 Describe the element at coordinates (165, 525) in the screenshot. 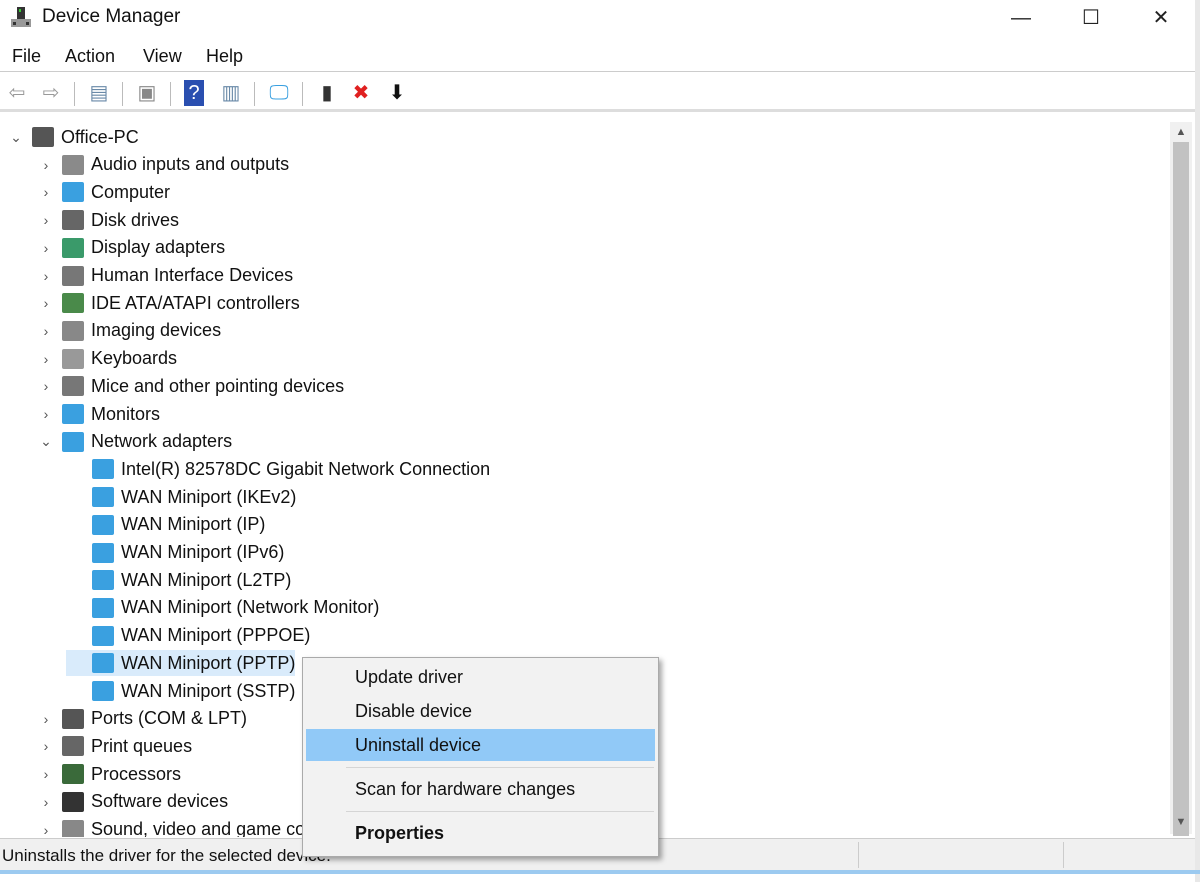

I see `tree-device: WAN Miniport (IP)` at that location.